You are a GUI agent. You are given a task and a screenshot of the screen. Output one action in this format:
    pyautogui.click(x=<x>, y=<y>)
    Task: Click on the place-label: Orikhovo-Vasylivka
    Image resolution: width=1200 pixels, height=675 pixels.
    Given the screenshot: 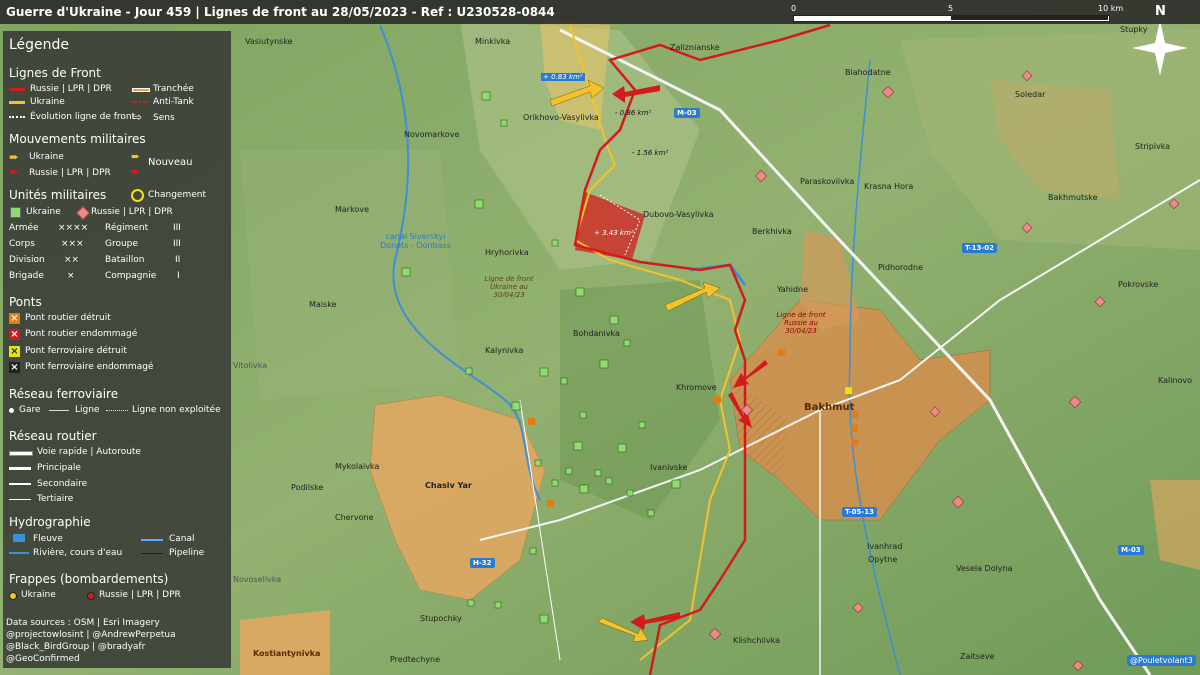 What is the action you would take?
    pyautogui.click(x=561, y=117)
    